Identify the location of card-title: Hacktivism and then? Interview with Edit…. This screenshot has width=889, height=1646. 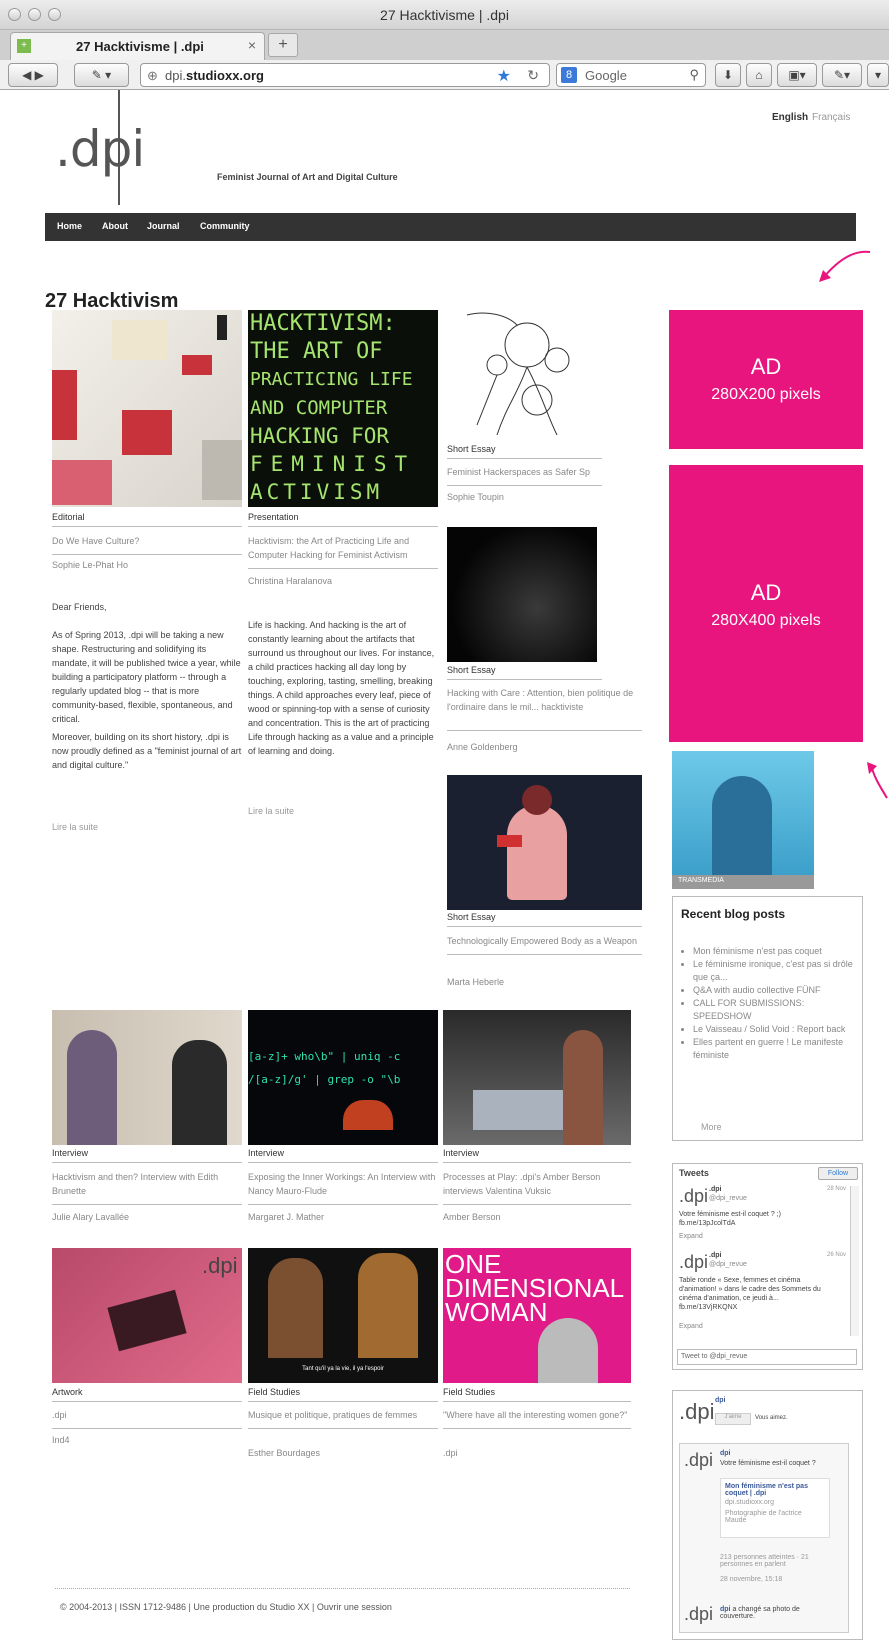
(147, 1187).